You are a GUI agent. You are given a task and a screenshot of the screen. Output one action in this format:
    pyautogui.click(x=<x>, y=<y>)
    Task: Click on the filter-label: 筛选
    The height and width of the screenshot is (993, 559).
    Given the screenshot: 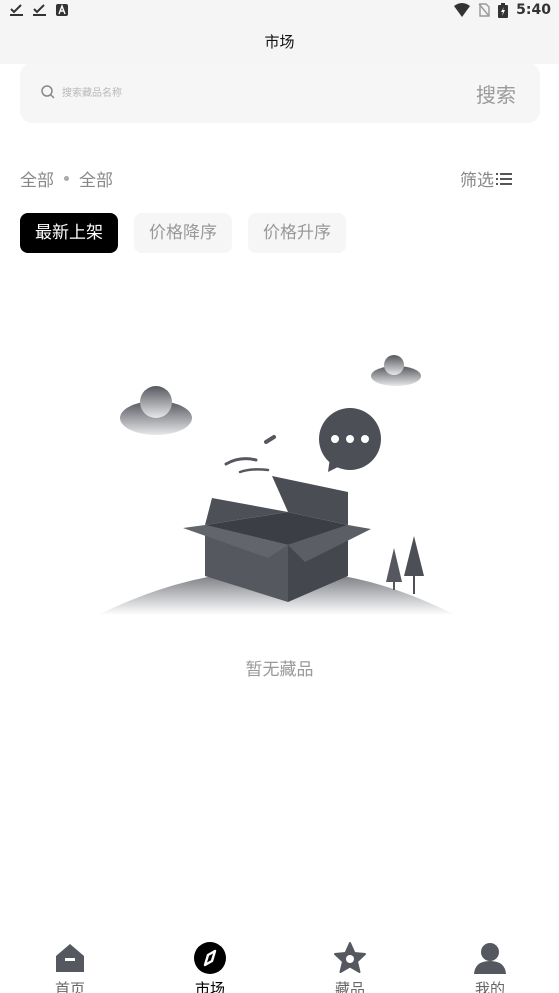 What is the action you would take?
    pyautogui.click(x=477, y=181)
    